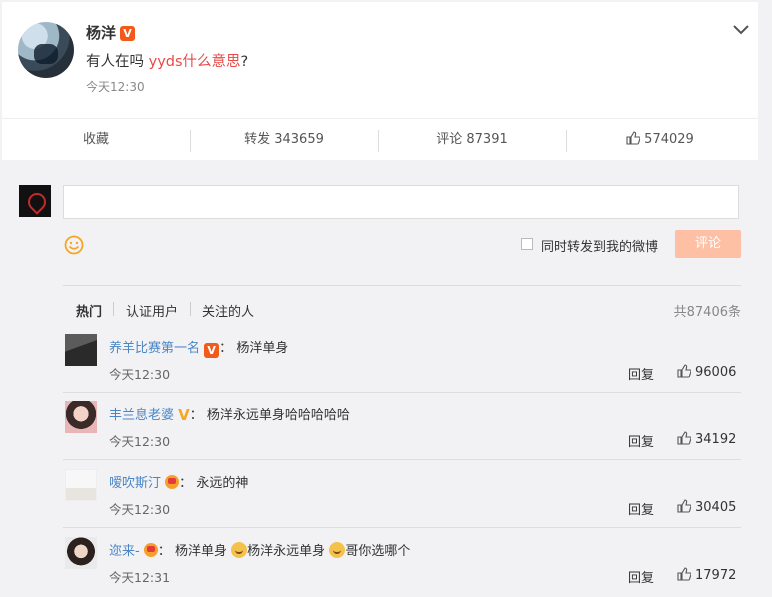  I want to click on comment-row: 丰兰息老婆 V： 杨洋永远单身哈哈哈哈哈 今天12:30 回复 34192, so click(402, 426).